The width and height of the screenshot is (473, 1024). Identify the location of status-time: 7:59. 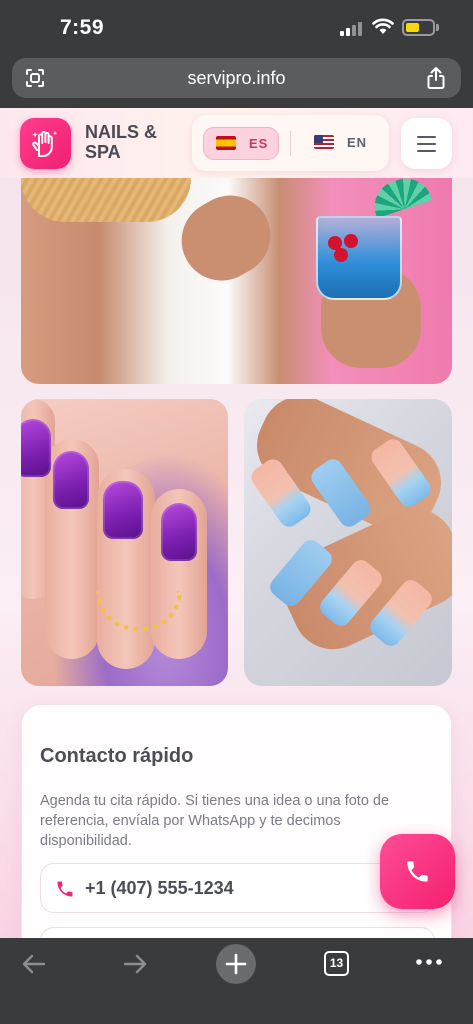
(82, 27).